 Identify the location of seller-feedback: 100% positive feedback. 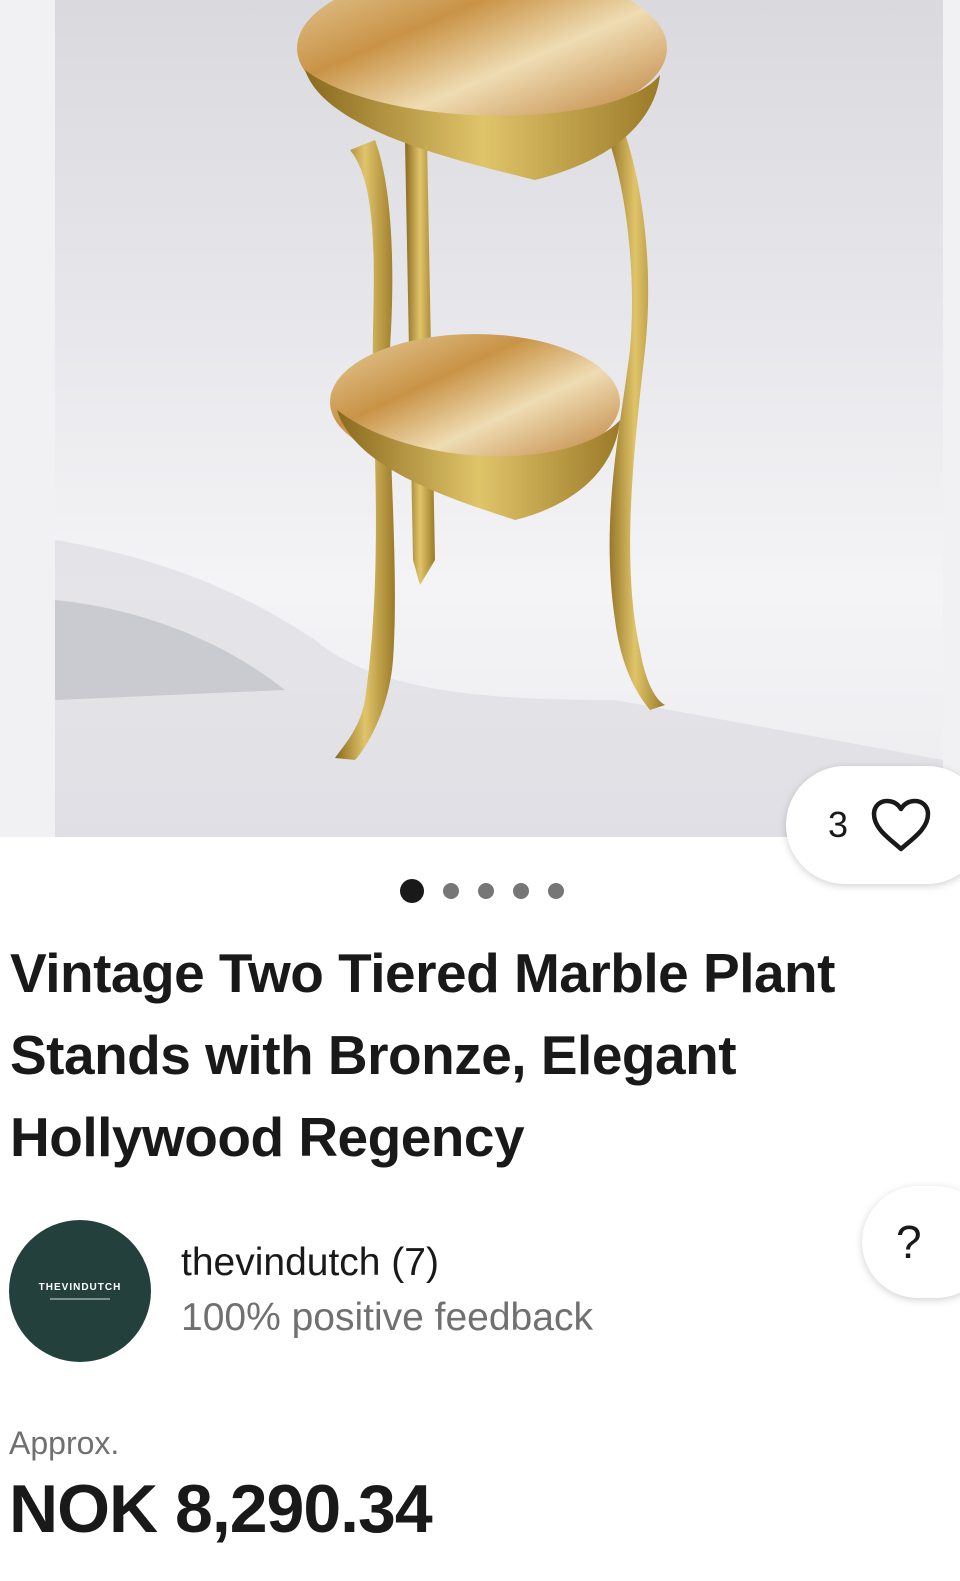
(387, 1317).